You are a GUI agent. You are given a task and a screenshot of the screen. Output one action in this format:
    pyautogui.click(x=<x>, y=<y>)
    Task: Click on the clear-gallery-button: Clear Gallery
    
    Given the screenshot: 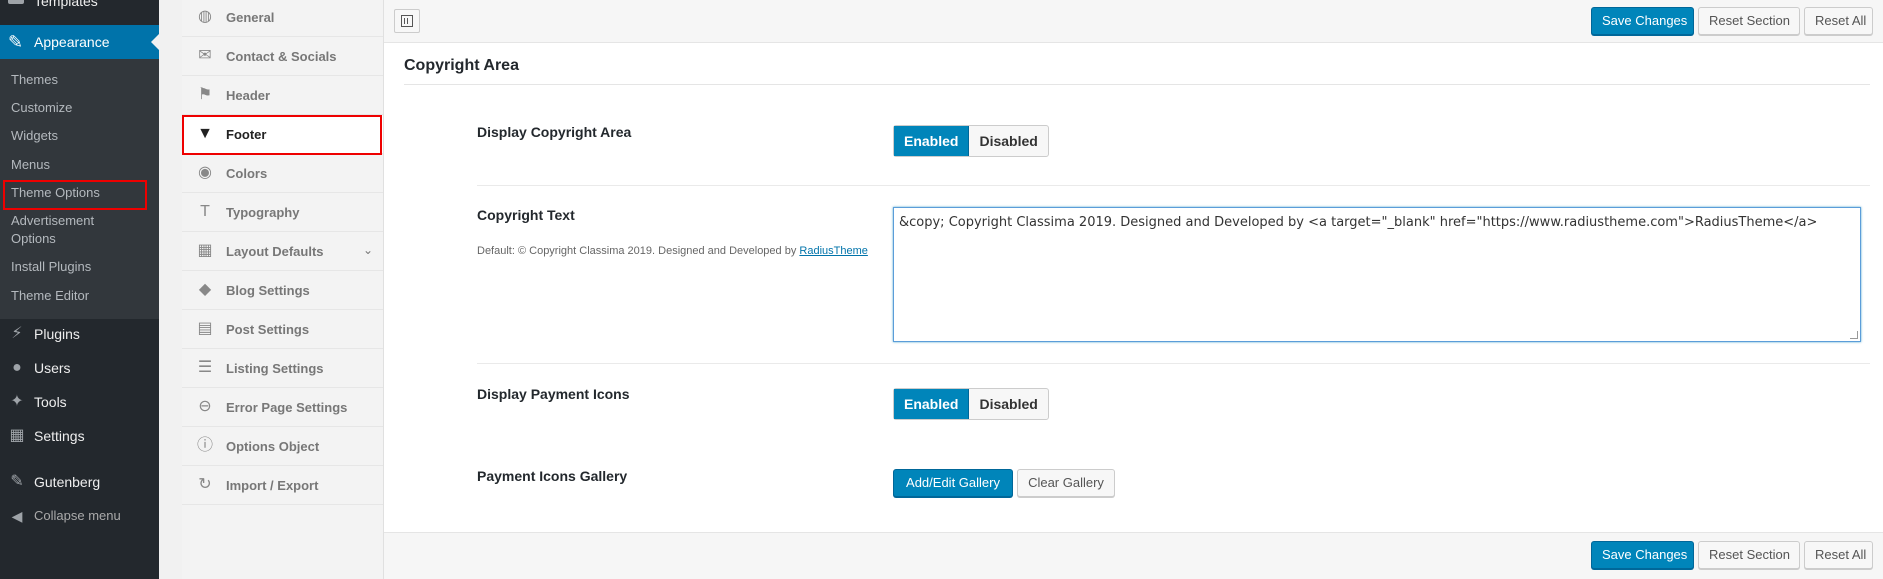 What is the action you would take?
    pyautogui.click(x=1066, y=483)
    